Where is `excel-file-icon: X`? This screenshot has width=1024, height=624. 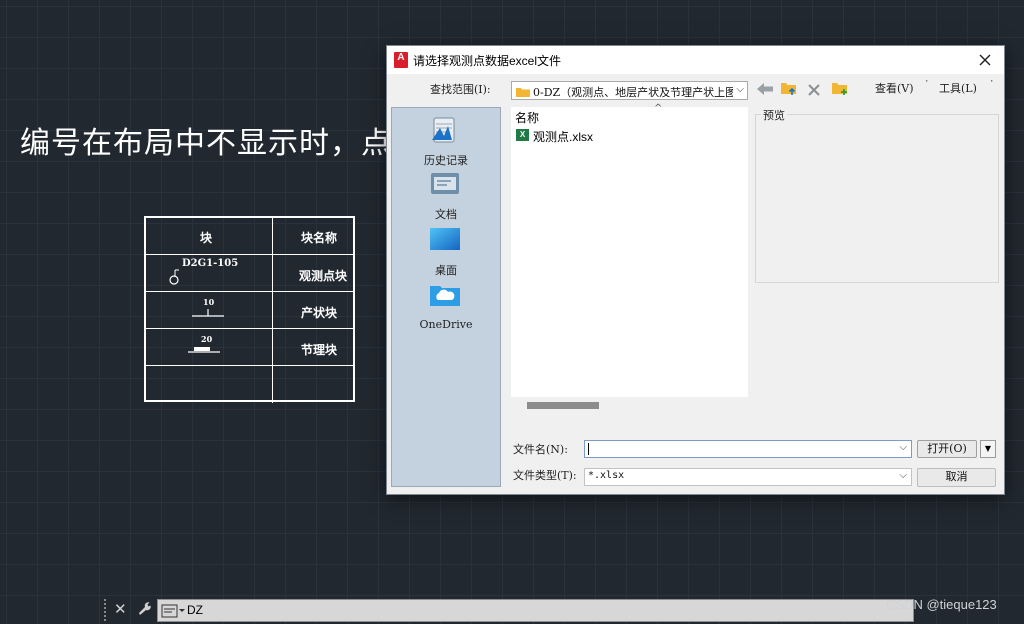
excel-file-icon: X is located at coordinates (522, 135).